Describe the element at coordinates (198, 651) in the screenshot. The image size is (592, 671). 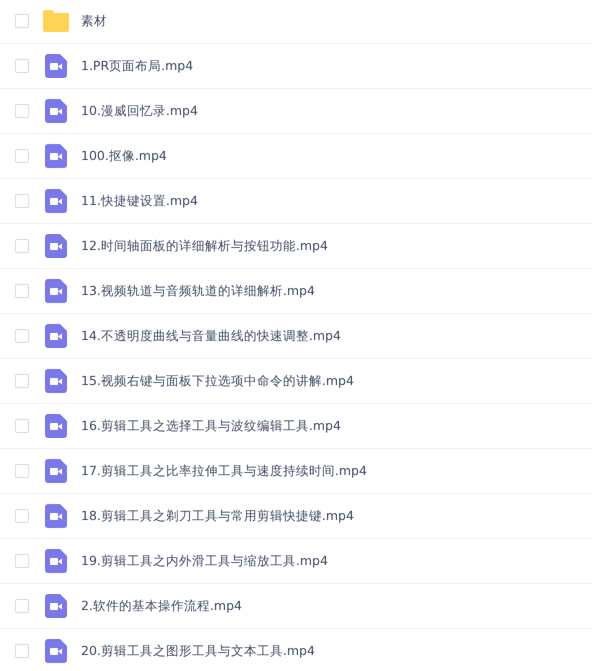
I see `file-name: 20.剪辑工具之图形工具与文本工具.mp4` at that location.